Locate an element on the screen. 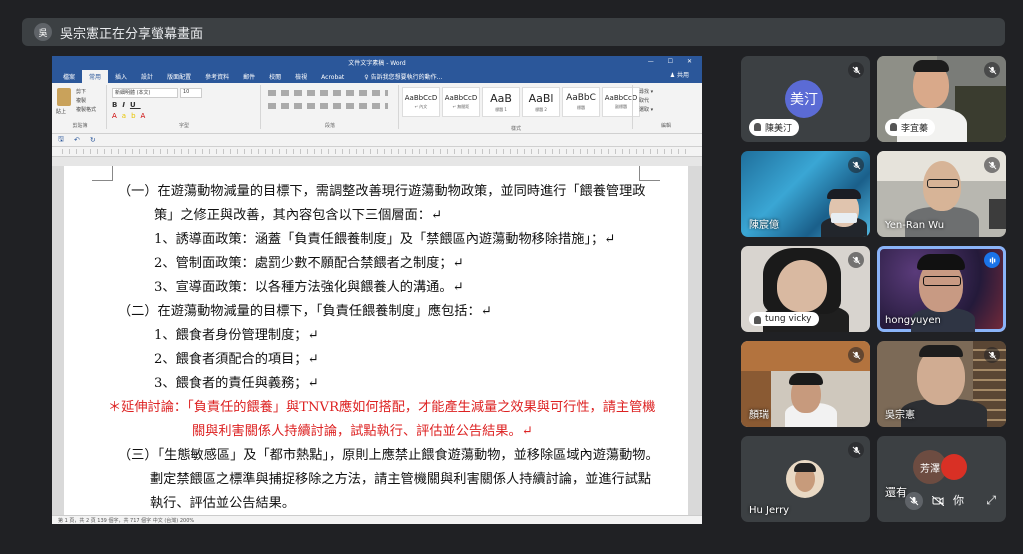 Image resolution: width=1023 pixels, height=554 pixels. paragraph-label: 段落 is located at coordinates (329, 126).